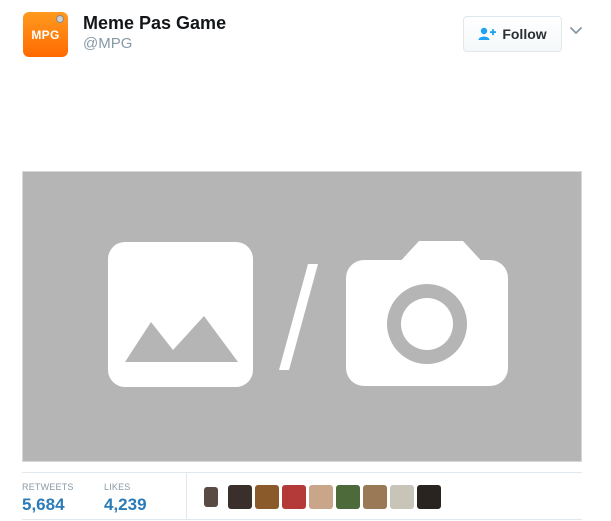 This screenshot has height=521, width=611. Describe the element at coordinates (576, 31) in the screenshot. I see `chevron-down-icon` at that location.